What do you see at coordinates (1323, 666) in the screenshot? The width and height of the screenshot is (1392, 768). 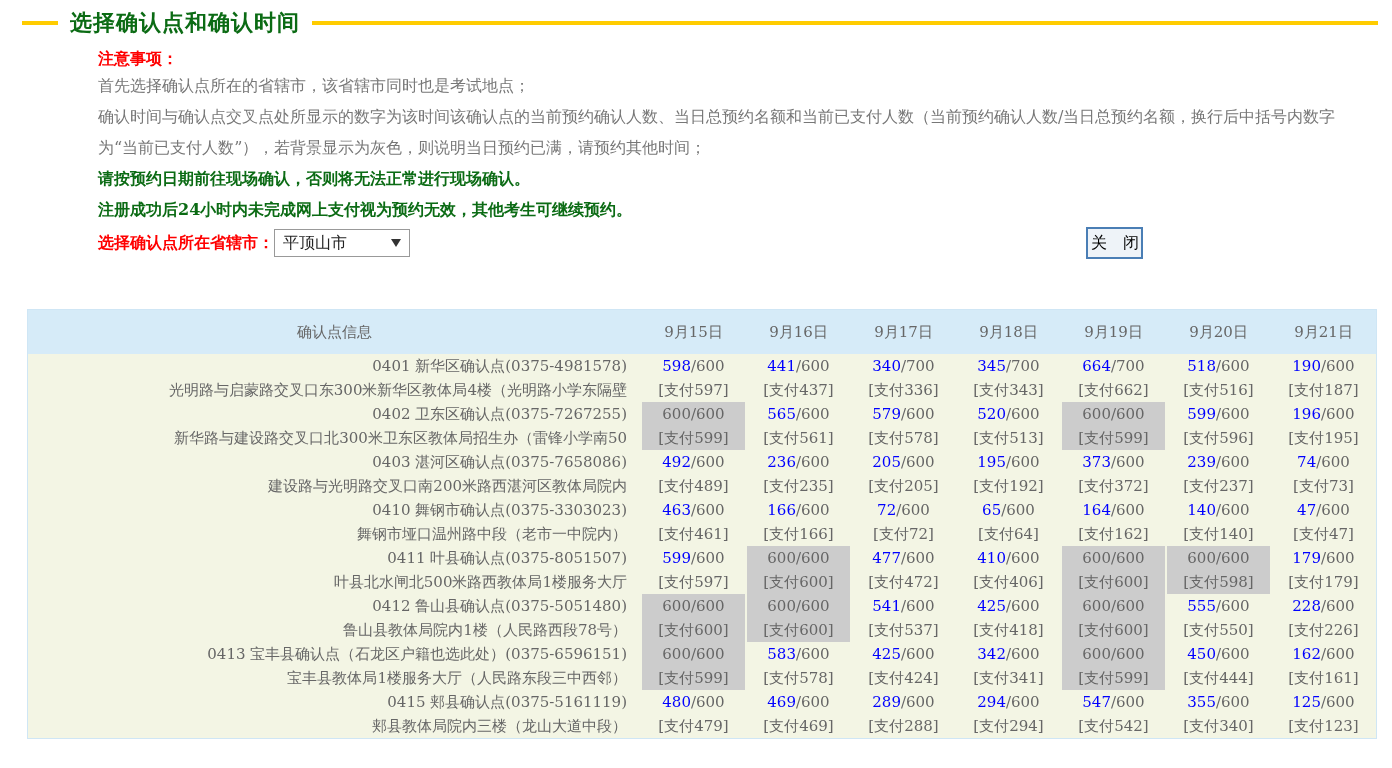 I see `slot: 162/600 [支付161]` at bounding box center [1323, 666].